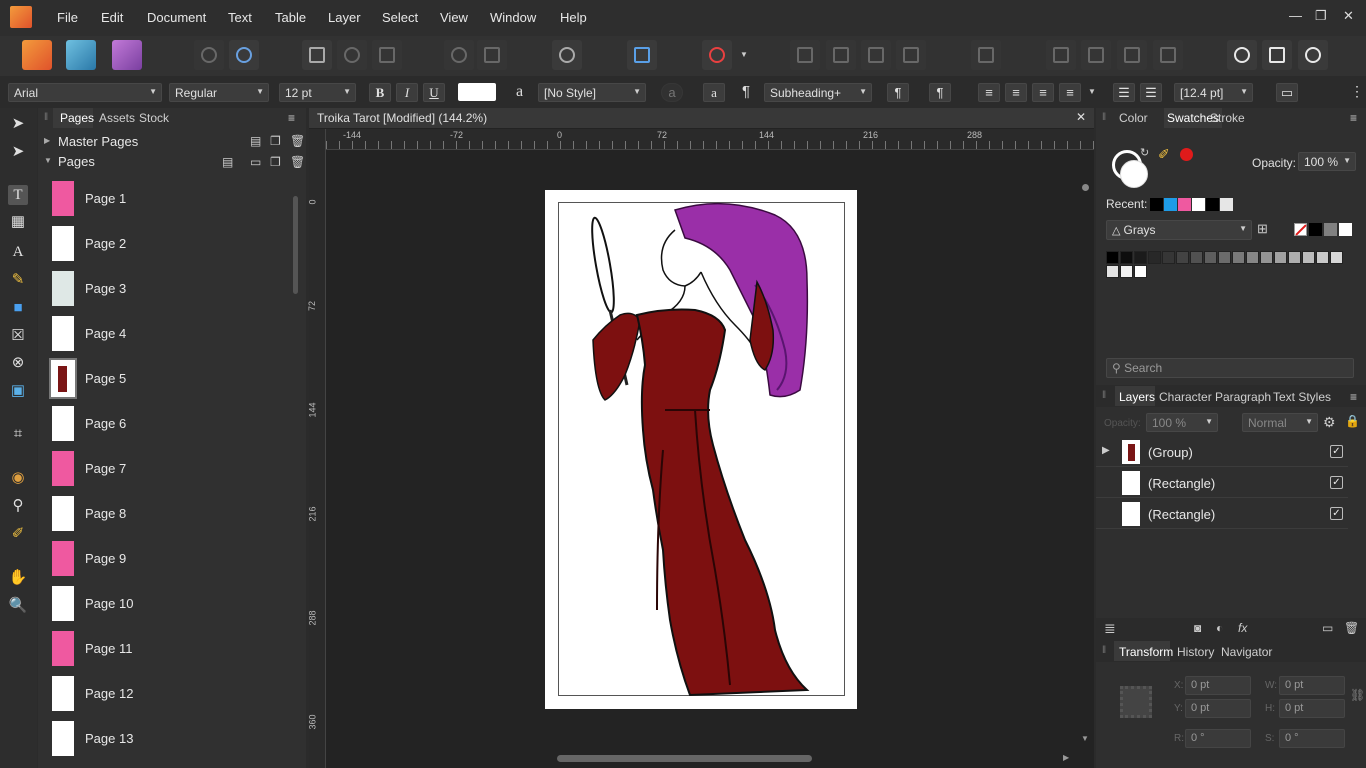 This screenshot has width=1366, height=768. What do you see at coordinates (818, 92) in the screenshot?
I see `paragraph-style-select: Subheading+ ▼` at bounding box center [818, 92].